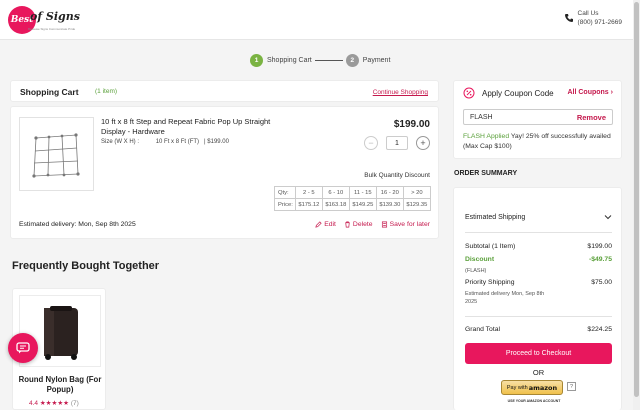  What do you see at coordinates (318, 224) in the screenshot?
I see `pencil-icon` at bounding box center [318, 224].